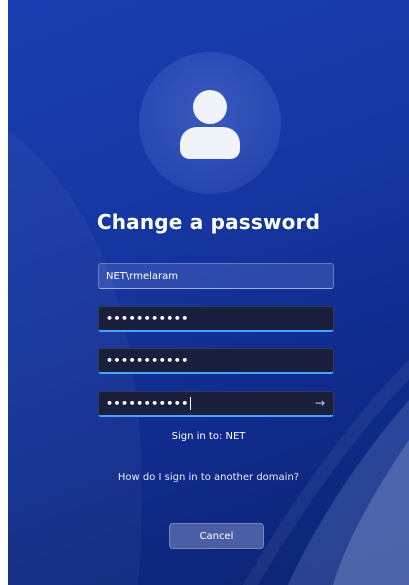 The height and width of the screenshot is (585, 409). Describe the element at coordinates (208, 436) in the screenshot. I see `sign-in-domain-text: Sign in to: NET` at that location.